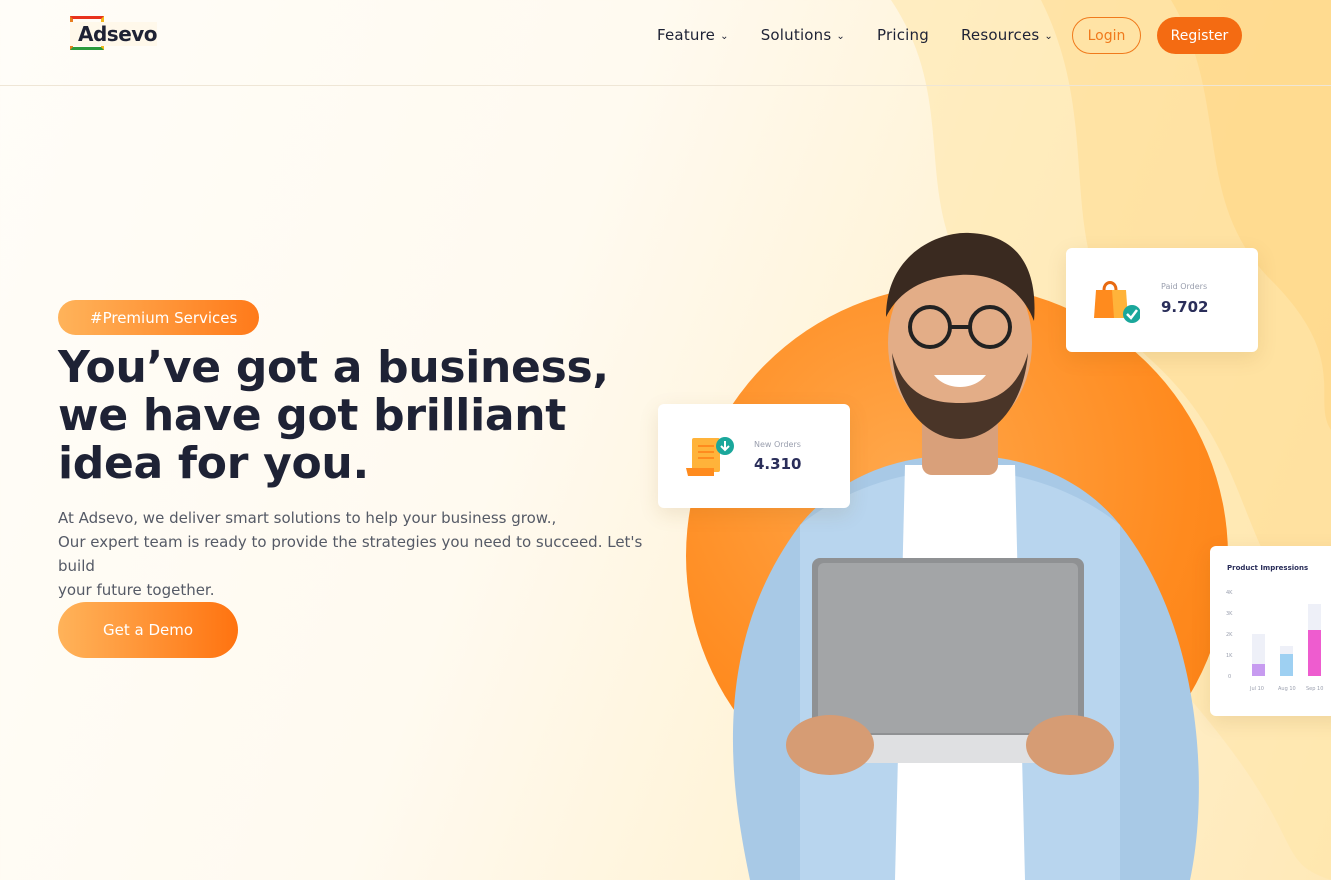 Image resolution: width=1331 pixels, height=880 pixels. Describe the element at coordinates (1229, 635) in the screenshot. I see `impressions-y-tick: 2K` at that location.